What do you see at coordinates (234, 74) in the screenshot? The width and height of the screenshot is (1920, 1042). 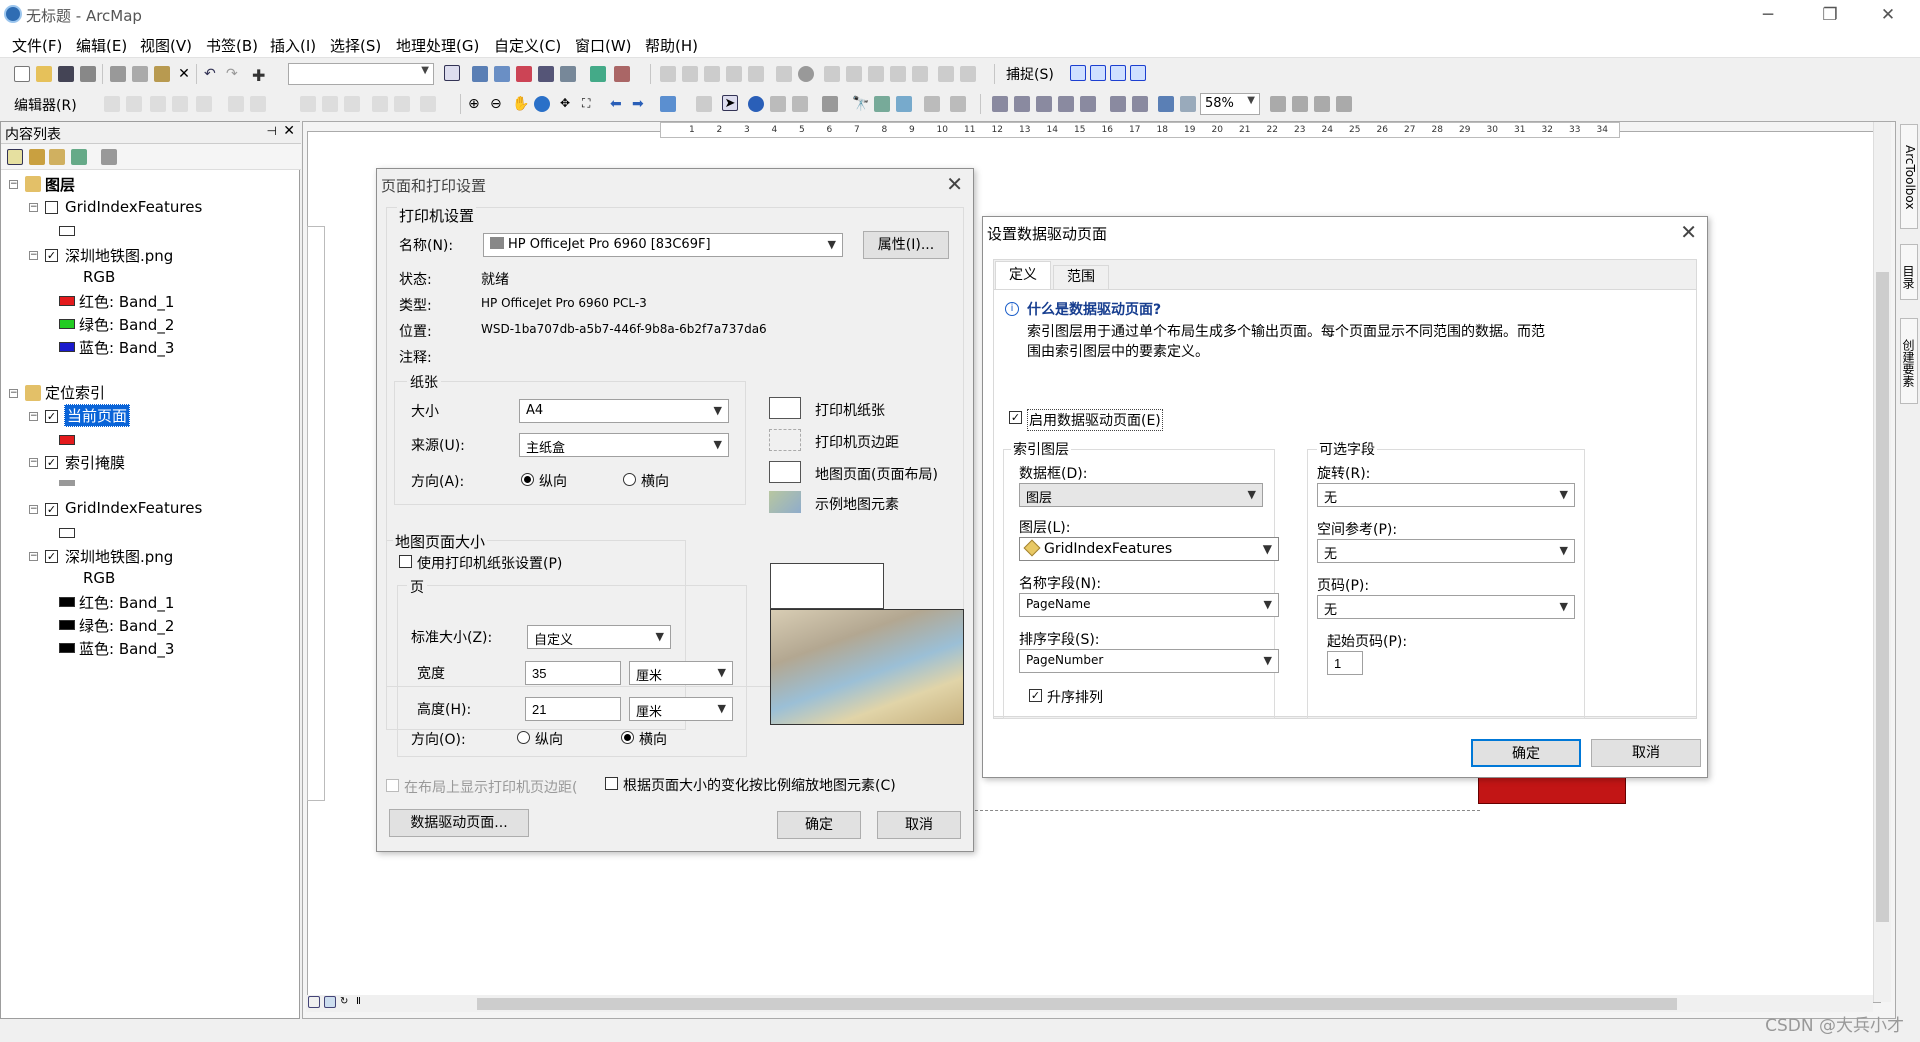 I see `redo-icon: ↷` at bounding box center [234, 74].